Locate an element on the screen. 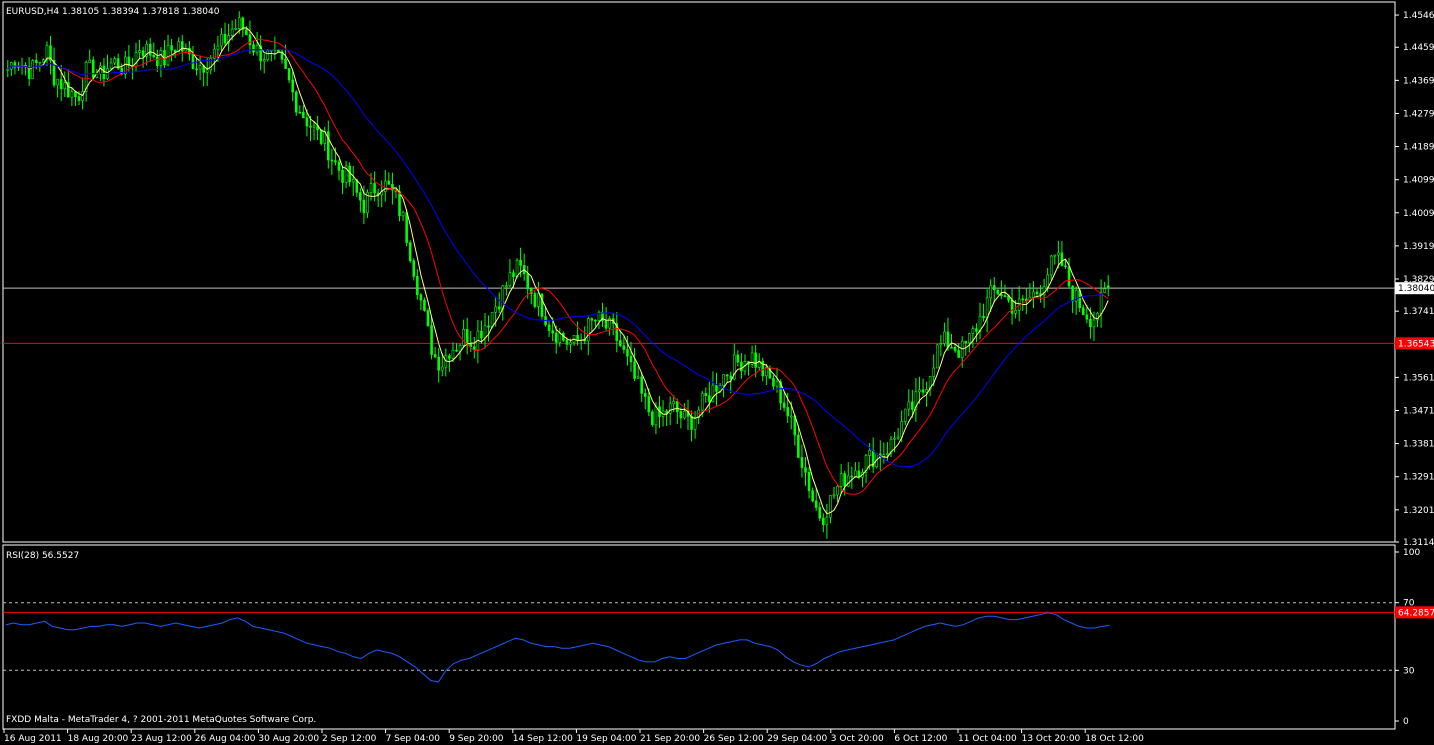 This screenshot has height=745, width=1434. time-tick-label: 6 Oct 12:00 is located at coordinates (920, 739).